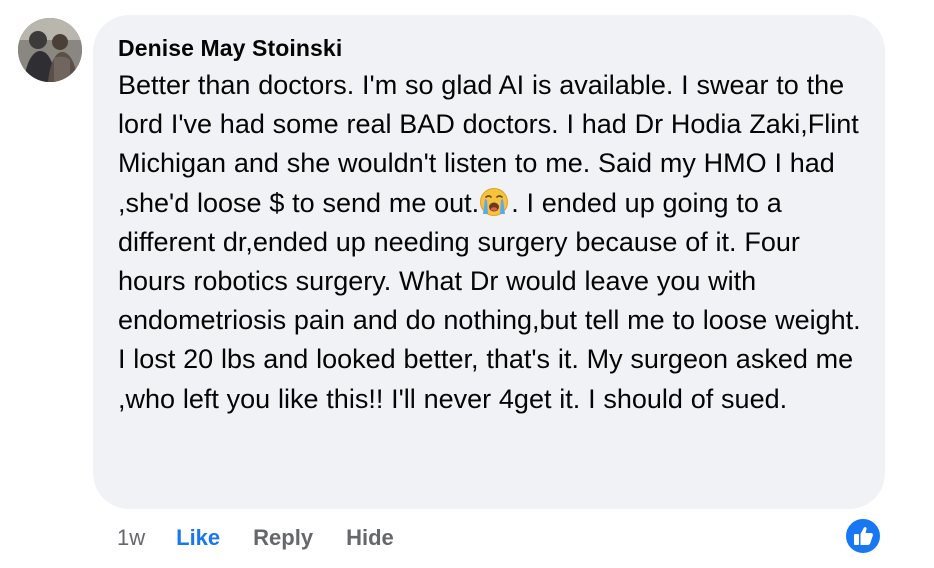  I want to click on loudly-crying-face-icon, so click(494, 202).